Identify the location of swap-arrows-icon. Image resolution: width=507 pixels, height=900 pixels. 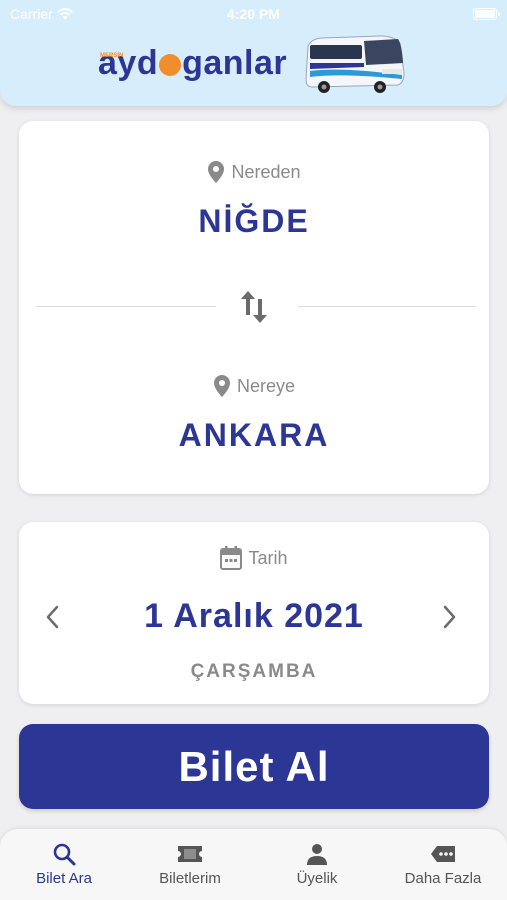
(254, 307).